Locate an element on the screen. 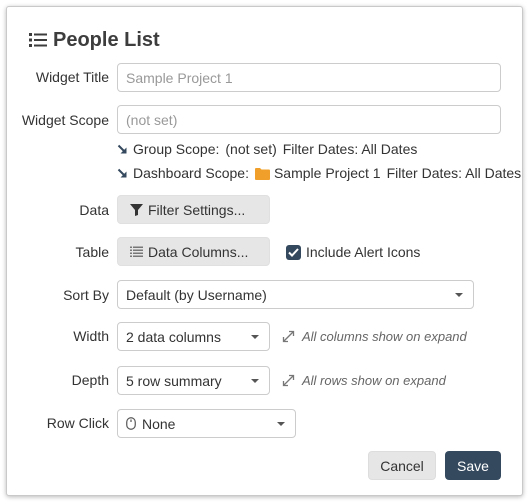 Image resolution: width=530 pixels, height=502 pixels. width-select: 2 data columns is located at coordinates (193, 336).